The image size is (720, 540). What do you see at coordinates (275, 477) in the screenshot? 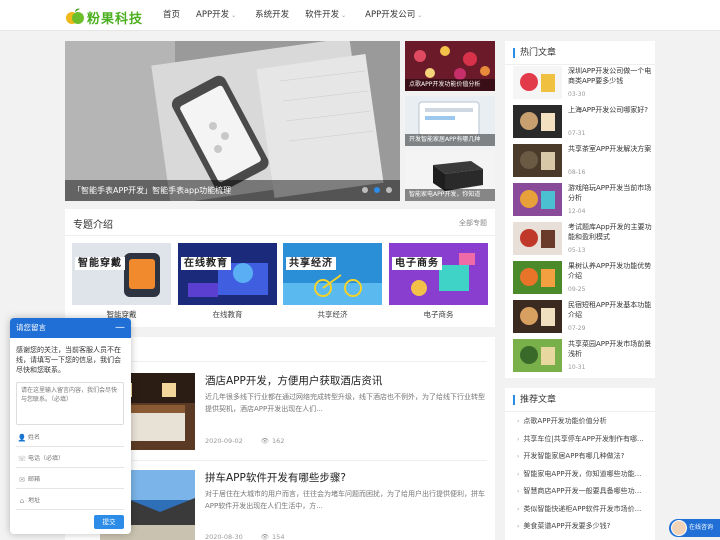
I see `article-title: 拼车APP软件开发有哪些步骤?` at bounding box center [275, 477].